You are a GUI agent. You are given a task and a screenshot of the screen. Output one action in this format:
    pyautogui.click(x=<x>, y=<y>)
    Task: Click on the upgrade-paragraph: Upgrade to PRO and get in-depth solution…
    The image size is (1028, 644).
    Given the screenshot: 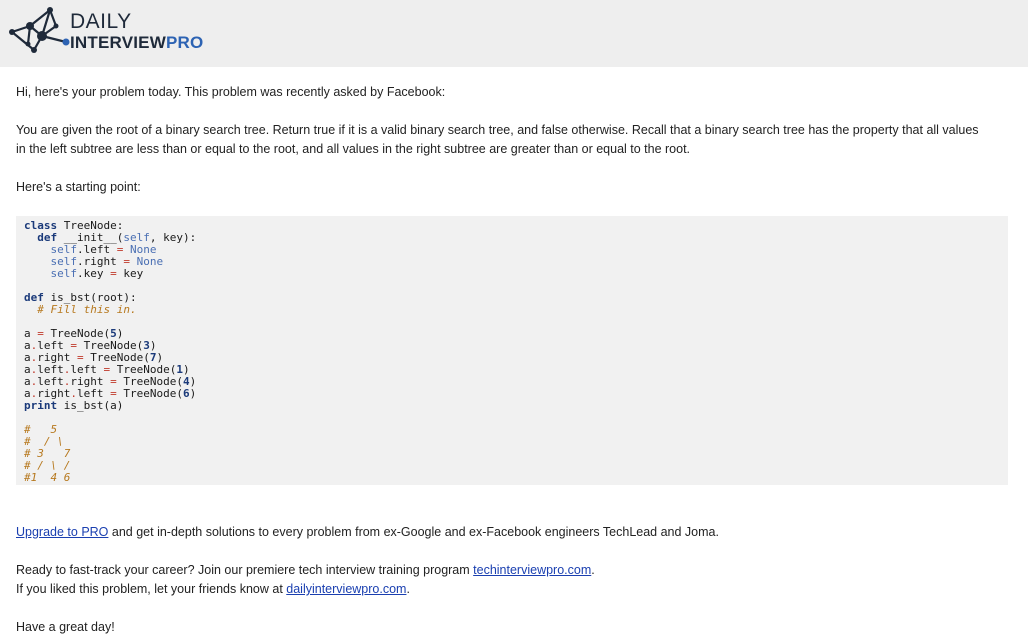 What is the action you would take?
    pyautogui.click(x=501, y=532)
    